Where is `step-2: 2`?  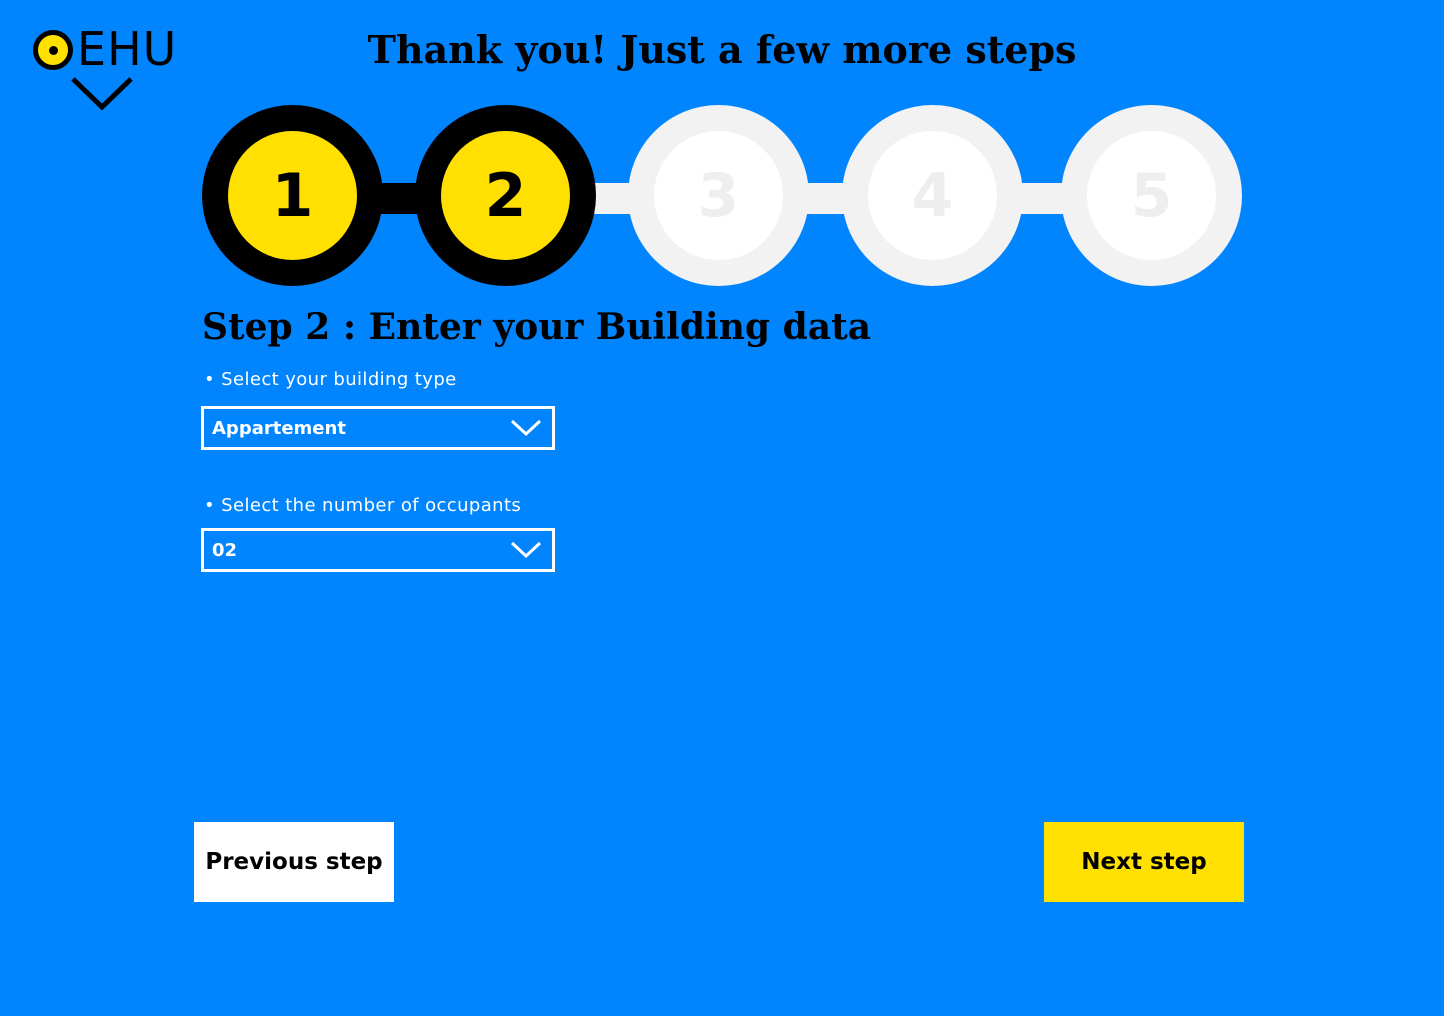
step-2: 2 is located at coordinates (505, 195).